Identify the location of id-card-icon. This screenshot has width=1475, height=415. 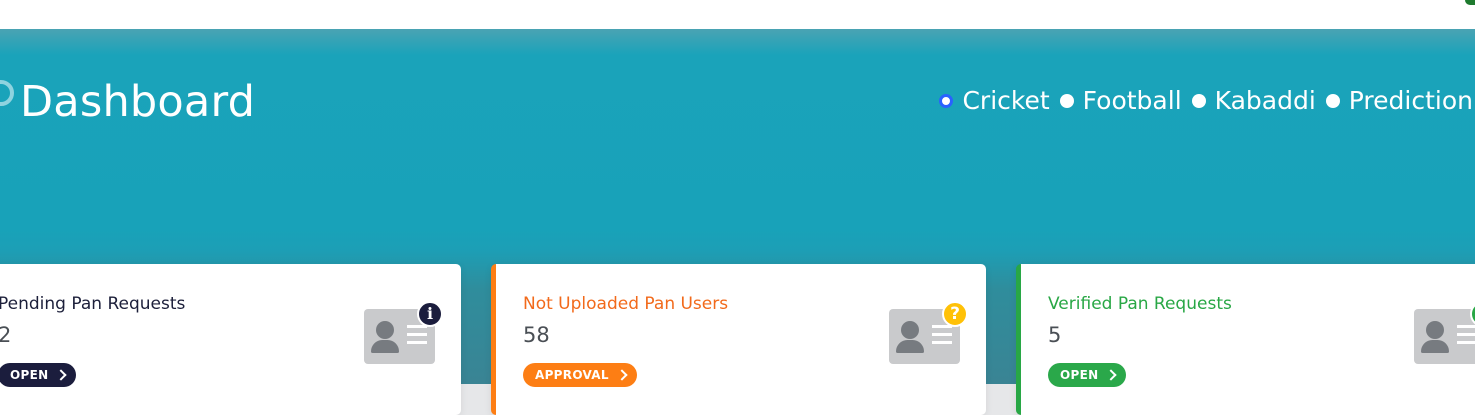
(1444, 336).